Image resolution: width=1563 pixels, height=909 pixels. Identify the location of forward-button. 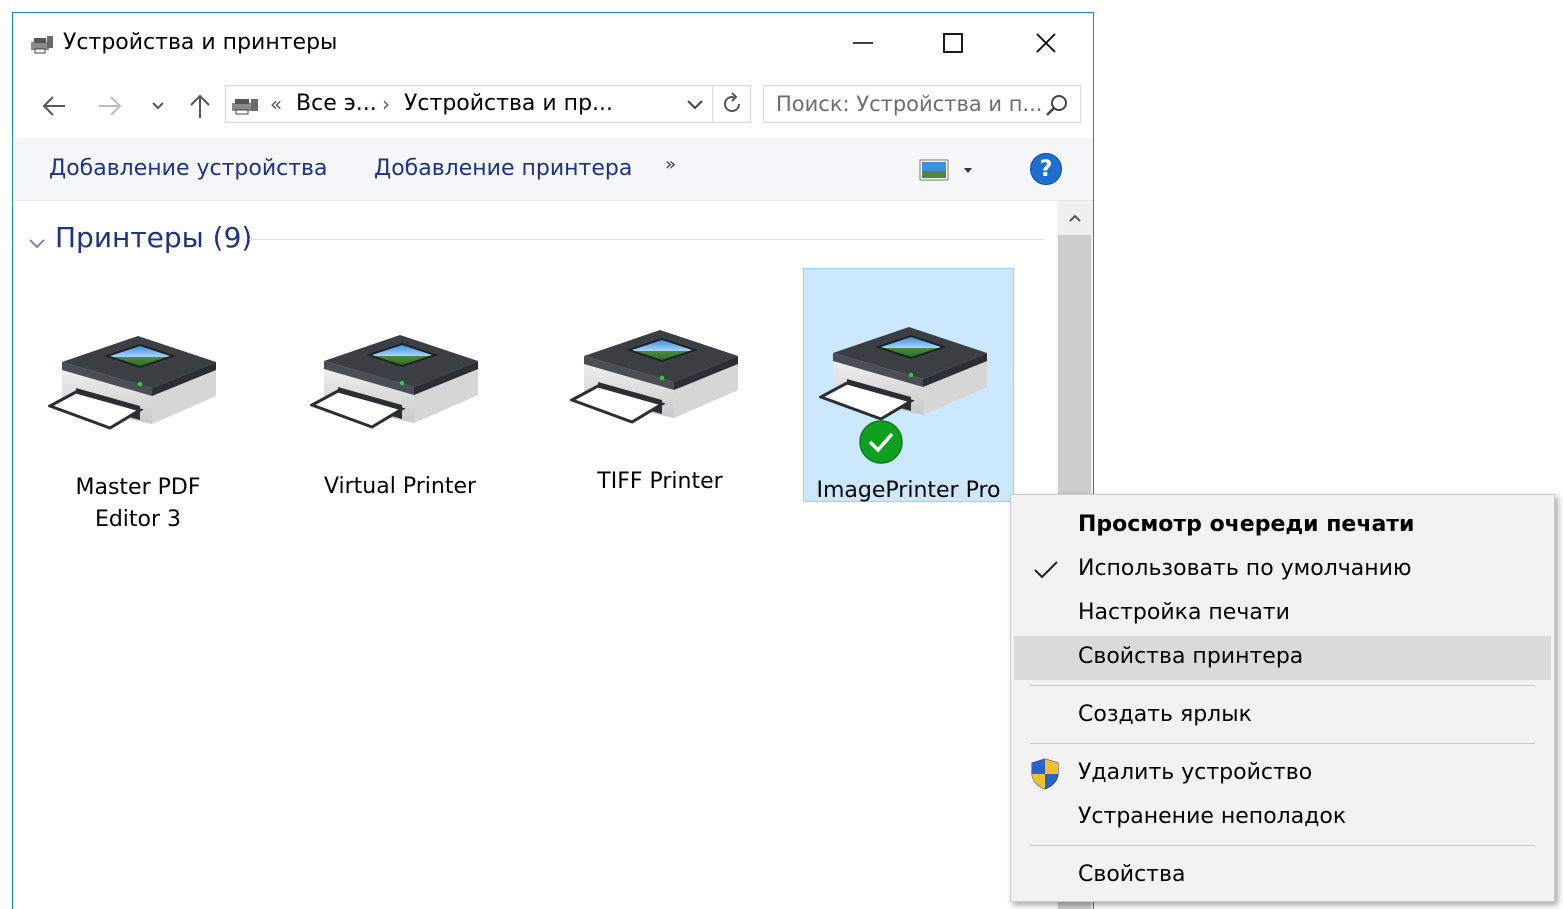
(110, 106).